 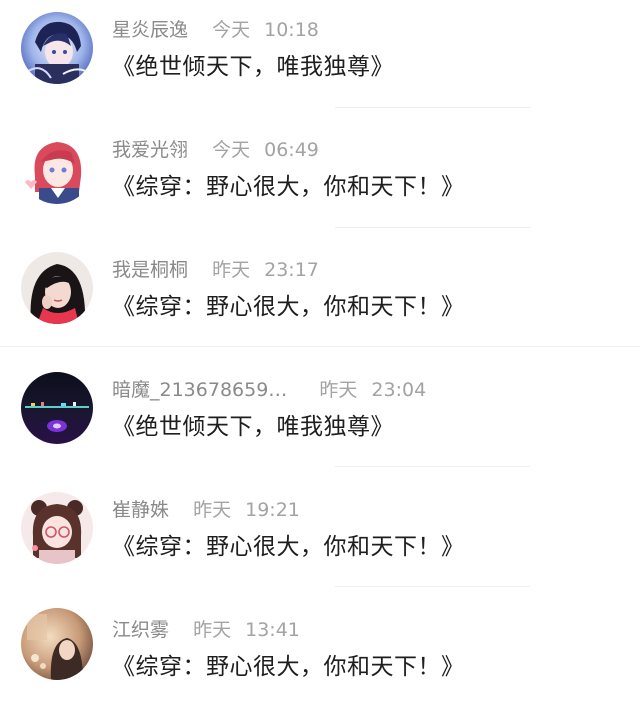 What do you see at coordinates (57, 288) in the screenshot?
I see `girl-photo-avatar` at bounding box center [57, 288].